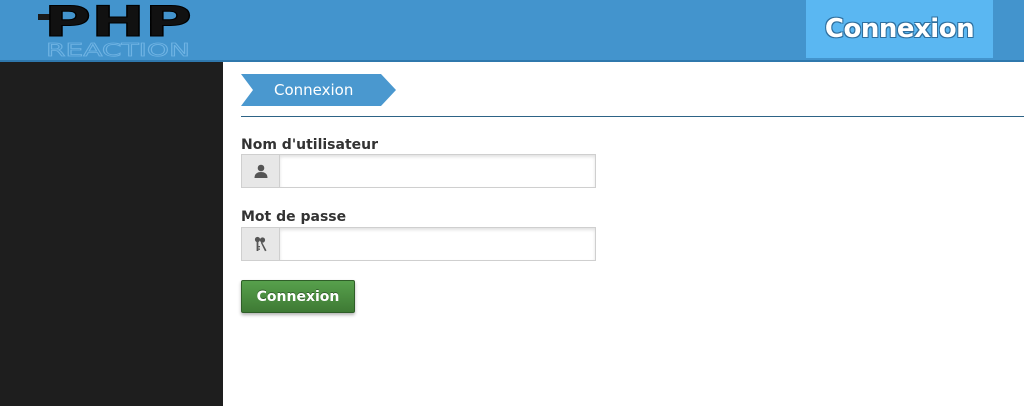  What do you see at coordinates (309, 145) in the screenshot?
I see `username-label: Nom d'utilisateur` at bounding box center [309, 145].